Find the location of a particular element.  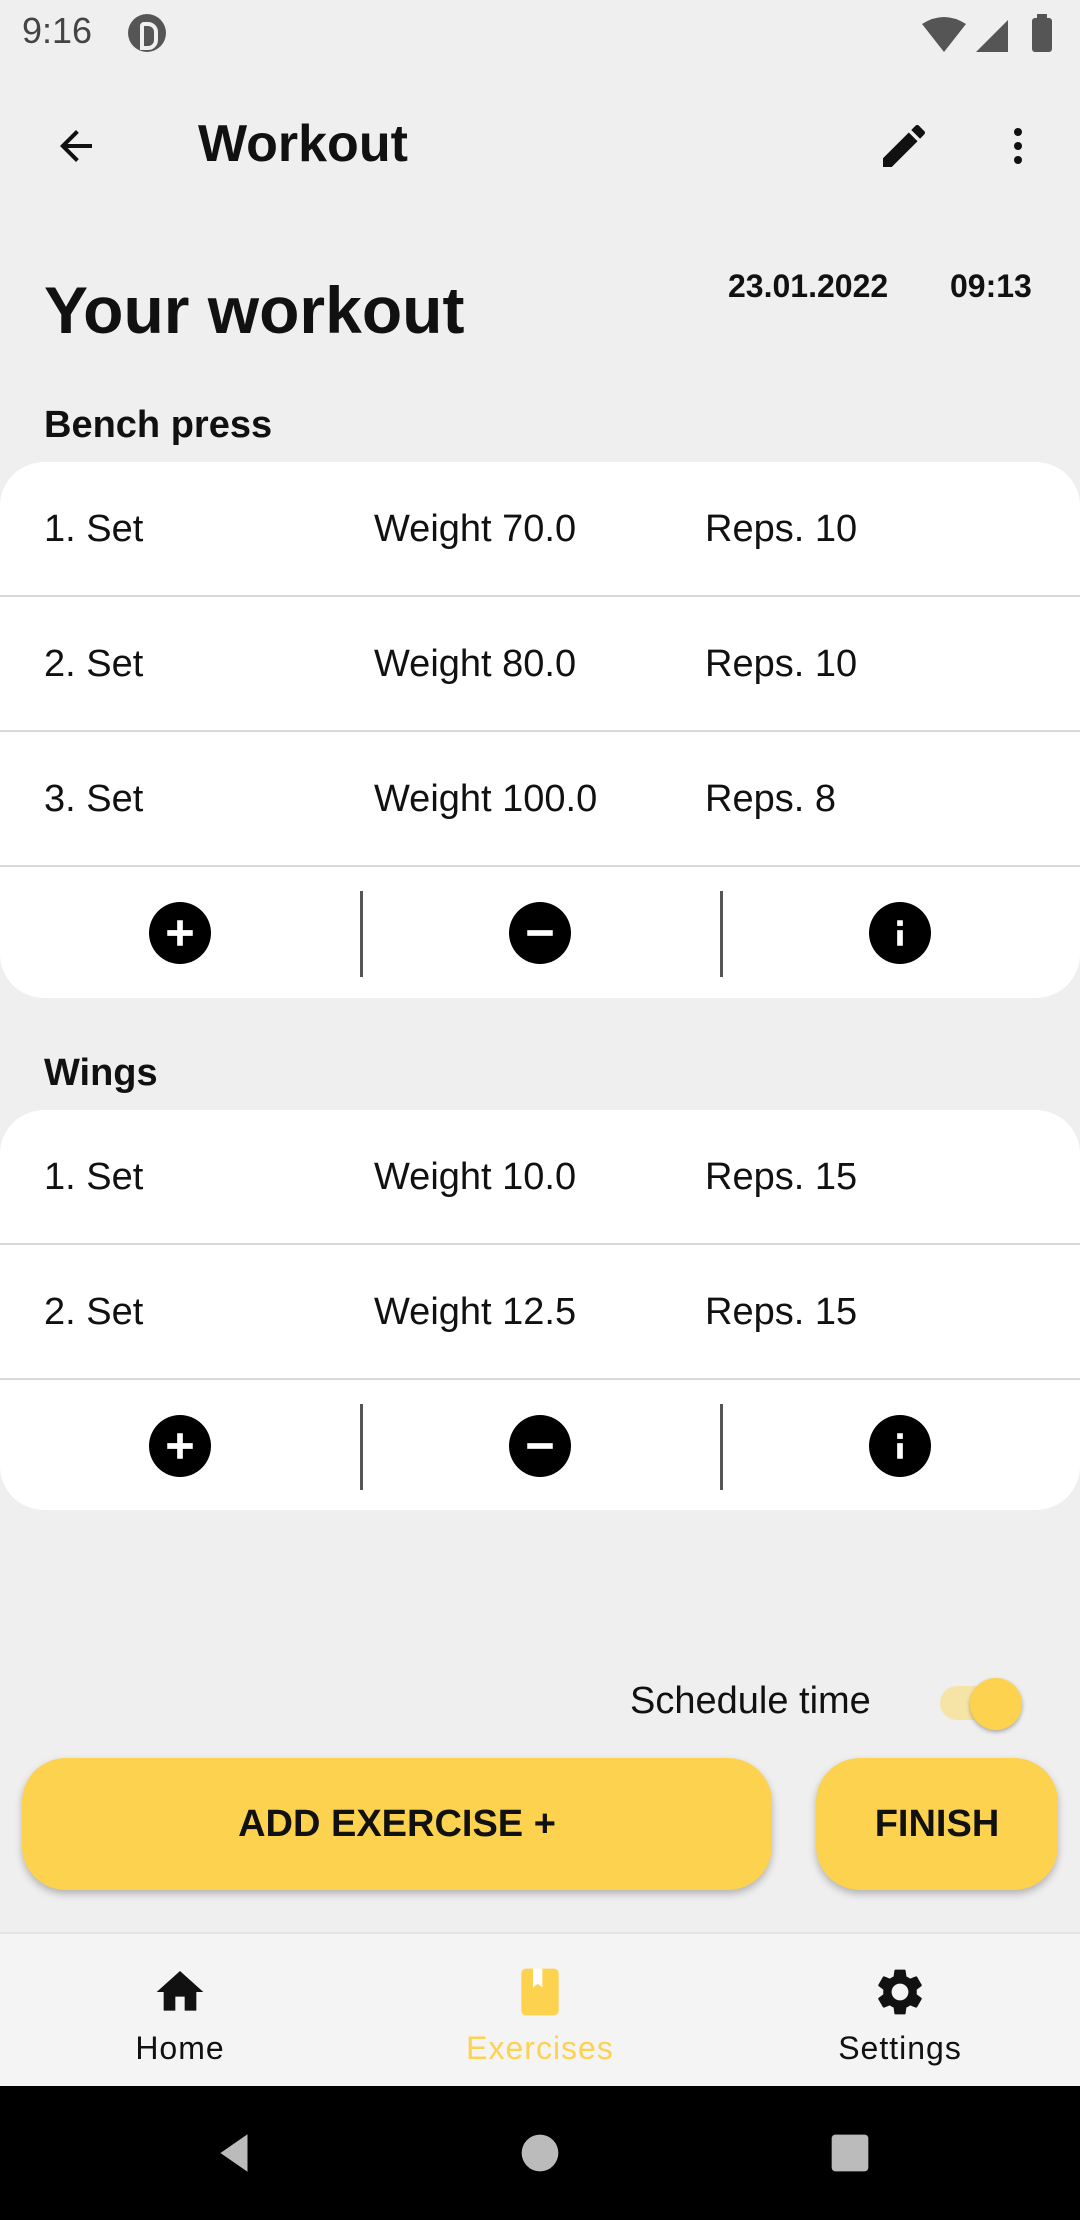

triangle-back-icon is located at coordinates (234, 2153).